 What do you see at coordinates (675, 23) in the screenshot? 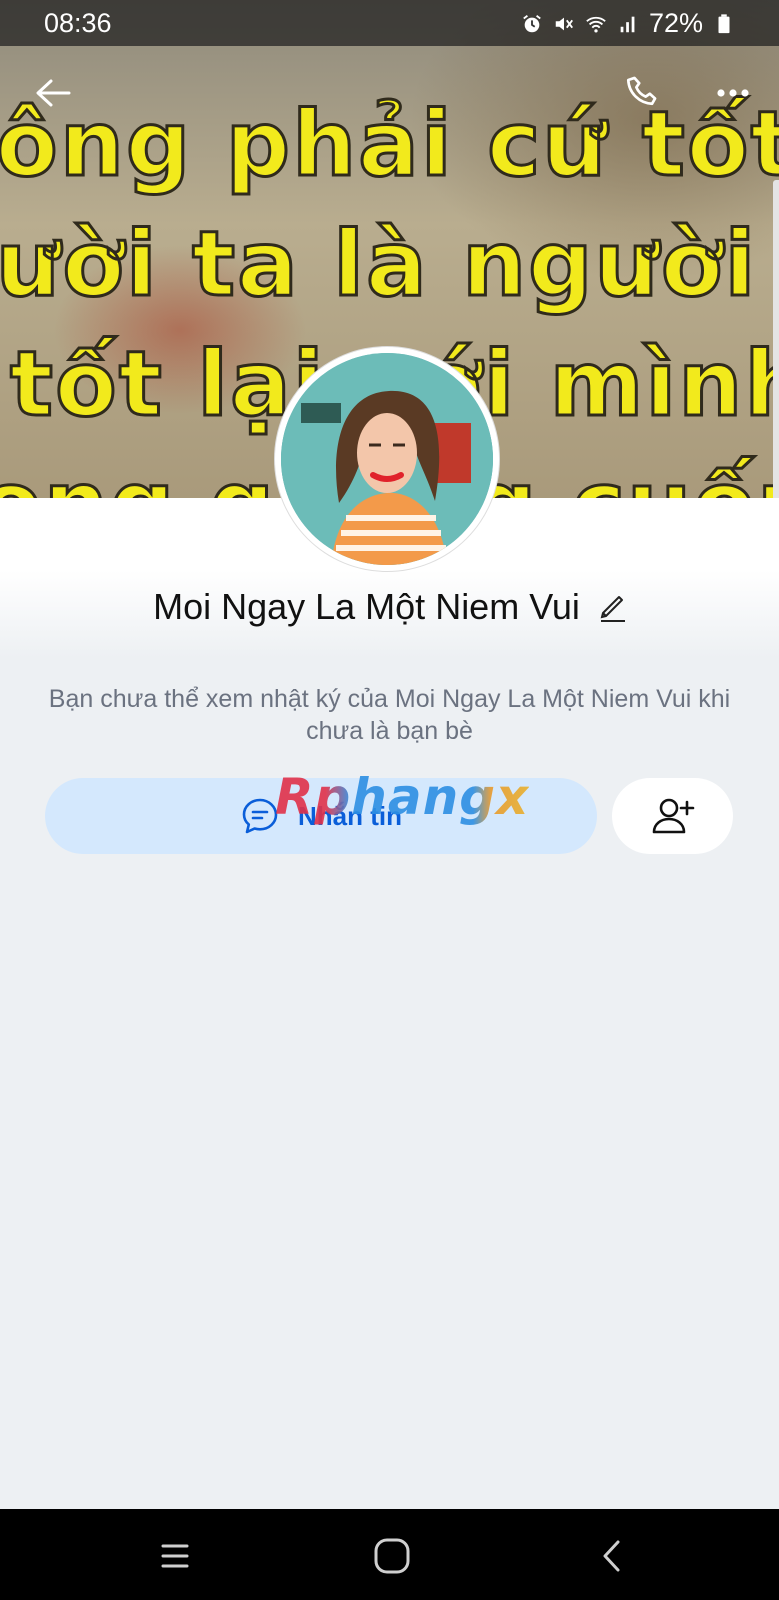
I see `battery-percentage: 72%` at bounding box center [675, 23].